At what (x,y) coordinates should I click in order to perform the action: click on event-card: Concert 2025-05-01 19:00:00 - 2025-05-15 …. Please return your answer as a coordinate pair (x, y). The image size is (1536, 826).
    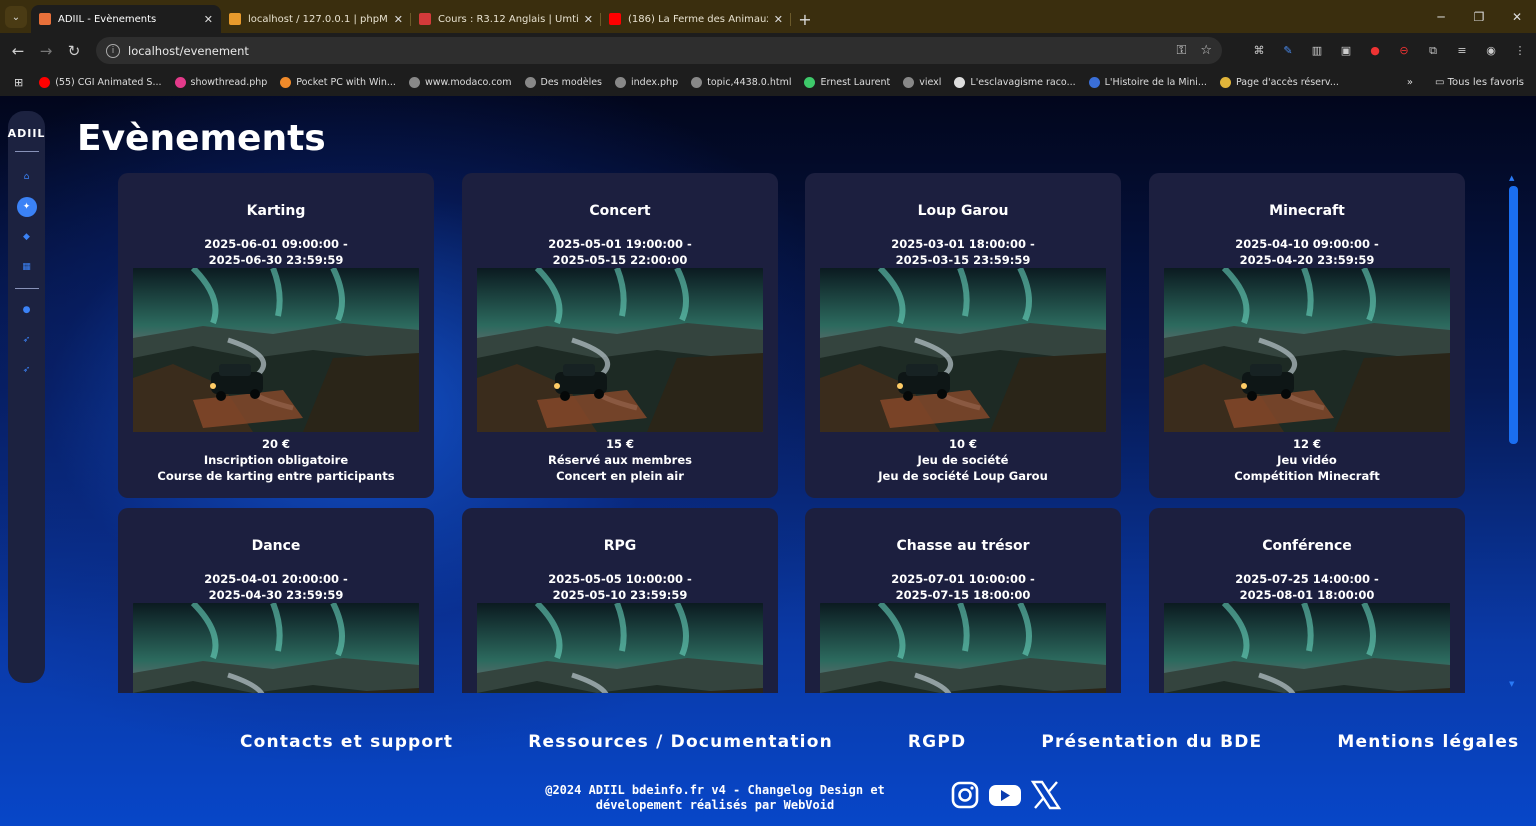
    Looking at the image, I should click on (620, 335).